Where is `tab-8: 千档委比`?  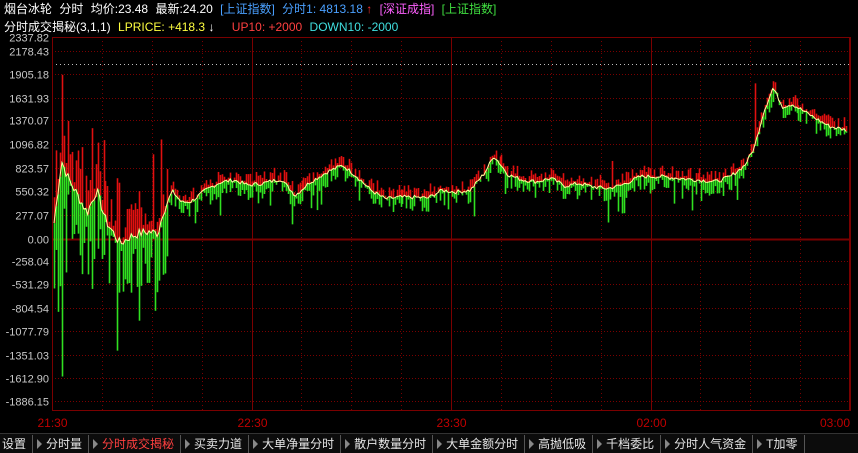 tab-8: 千档委比 is located at coordinates (627, 443).